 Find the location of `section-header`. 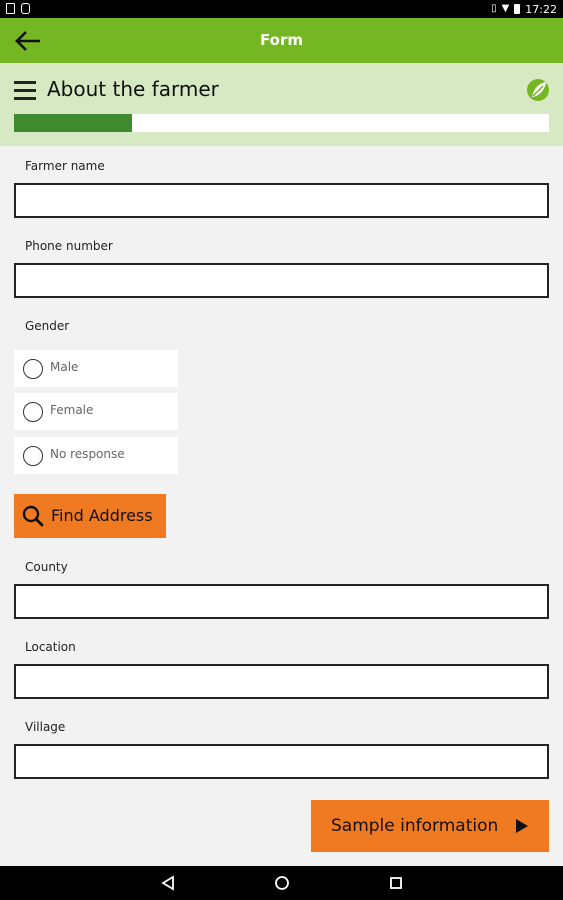

section-header is located at coordinates (281, 104).